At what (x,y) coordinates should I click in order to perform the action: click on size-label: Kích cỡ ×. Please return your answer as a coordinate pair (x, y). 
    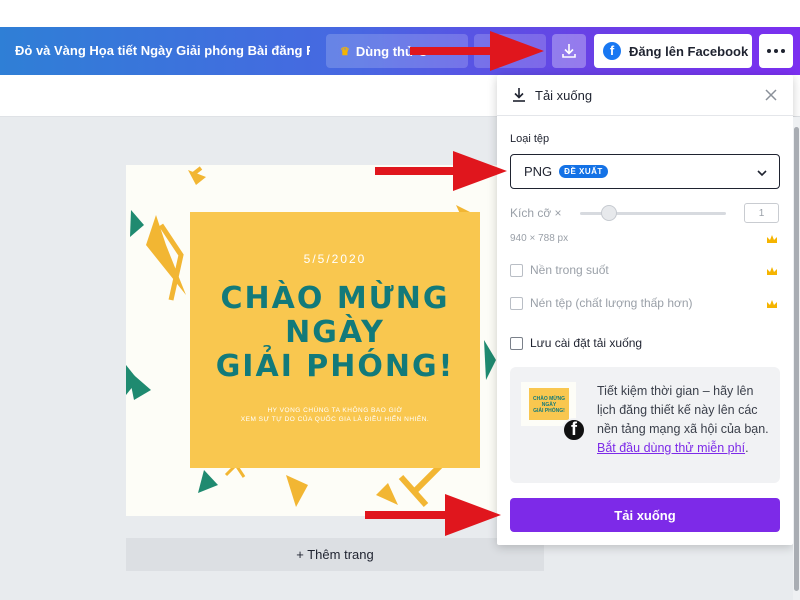
    Looking at the image, I should click on (536, 213).